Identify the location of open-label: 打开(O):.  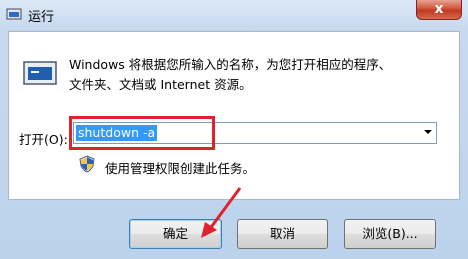
(43, 139).